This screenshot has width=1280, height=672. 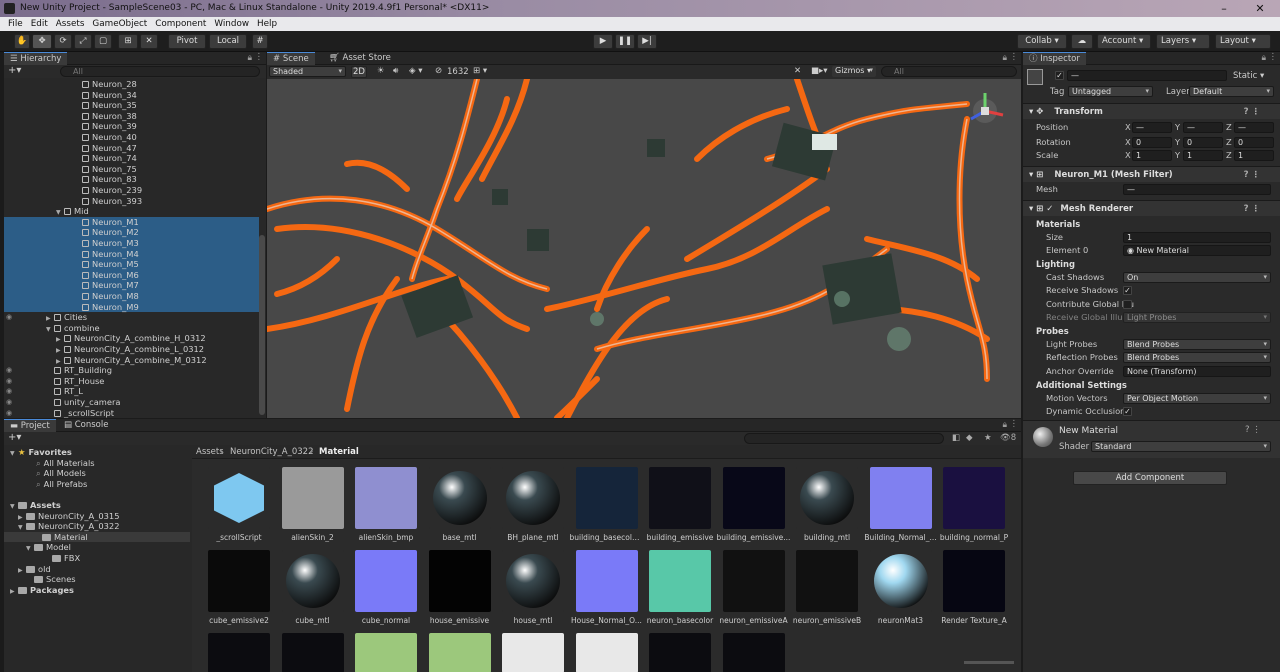 I want to click on menu-assets: Assets, so click(x=70, y=24).